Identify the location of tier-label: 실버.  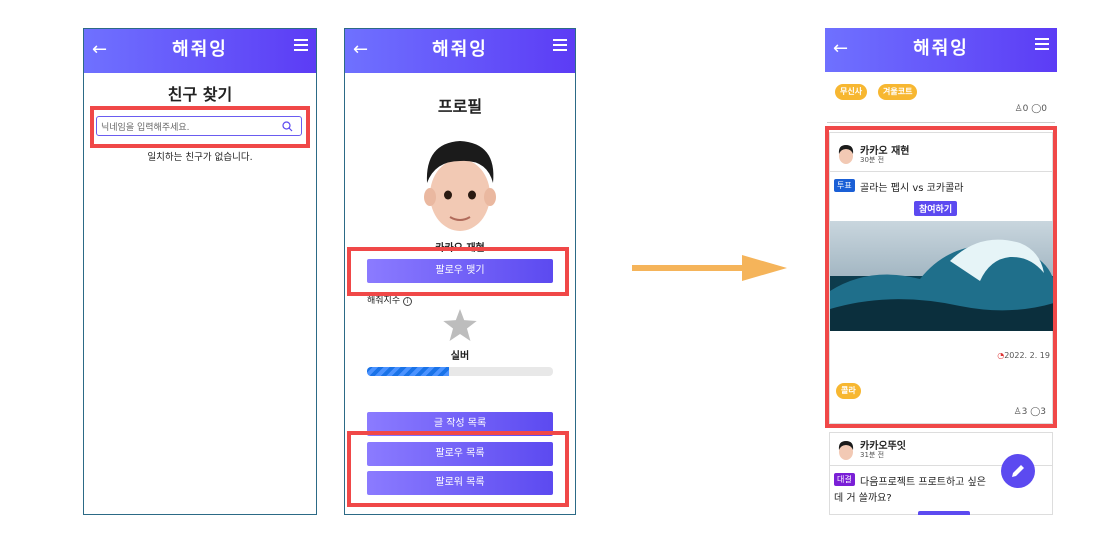
(460, 356).